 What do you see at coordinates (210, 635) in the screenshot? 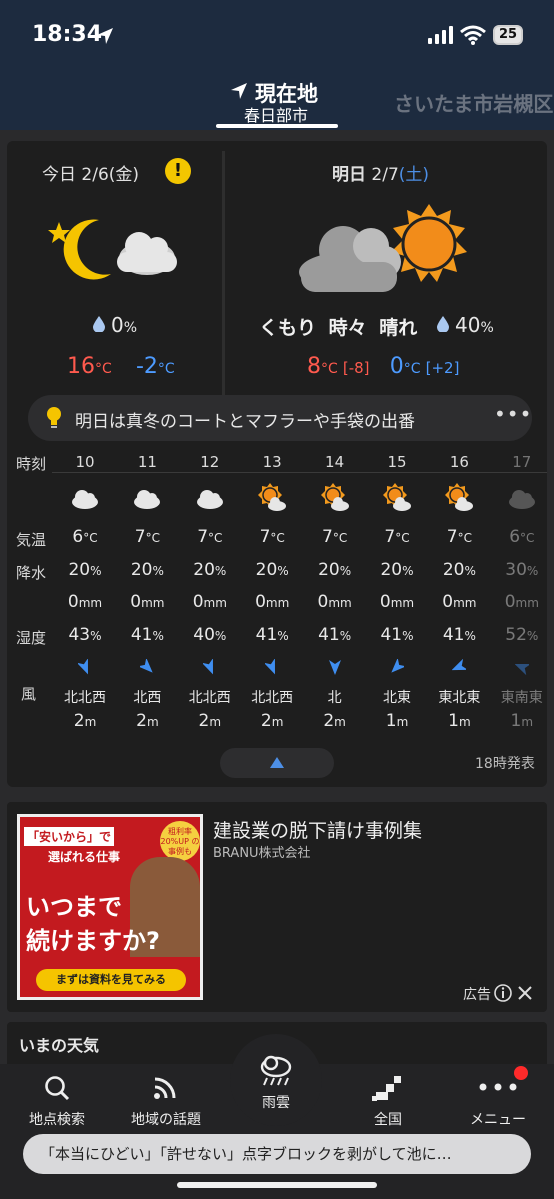
I see `hour-humidity: 40%` at bounding box center [210, 635].